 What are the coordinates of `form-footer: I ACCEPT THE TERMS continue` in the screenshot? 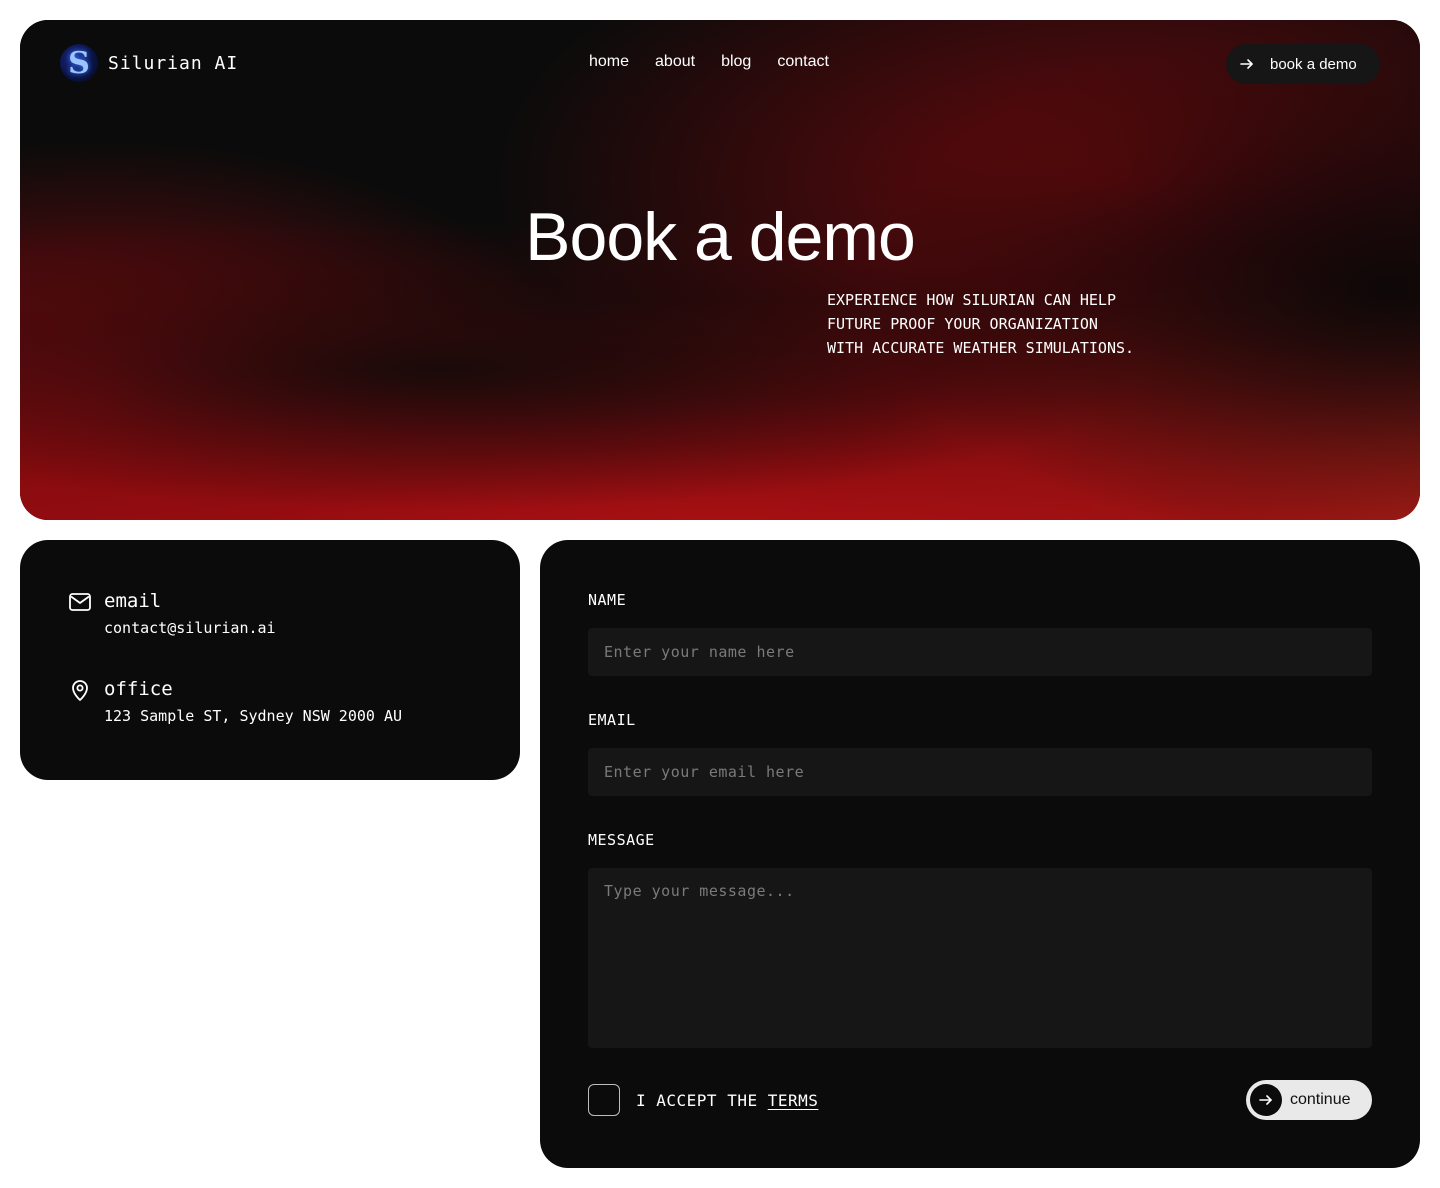 It's located at (980, 1100).